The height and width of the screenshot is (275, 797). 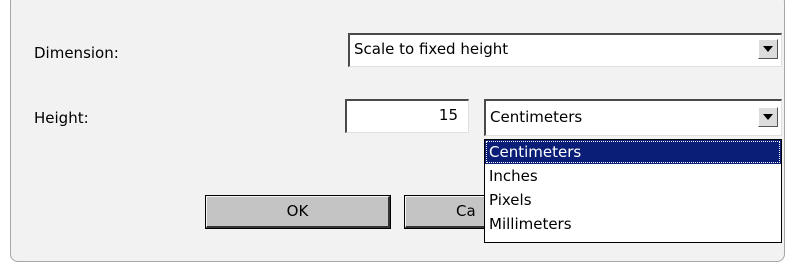 What do you see at coordinates (407, 116) in the screenshot?
I see `height-input: 15` at bounding box center [407, 116].